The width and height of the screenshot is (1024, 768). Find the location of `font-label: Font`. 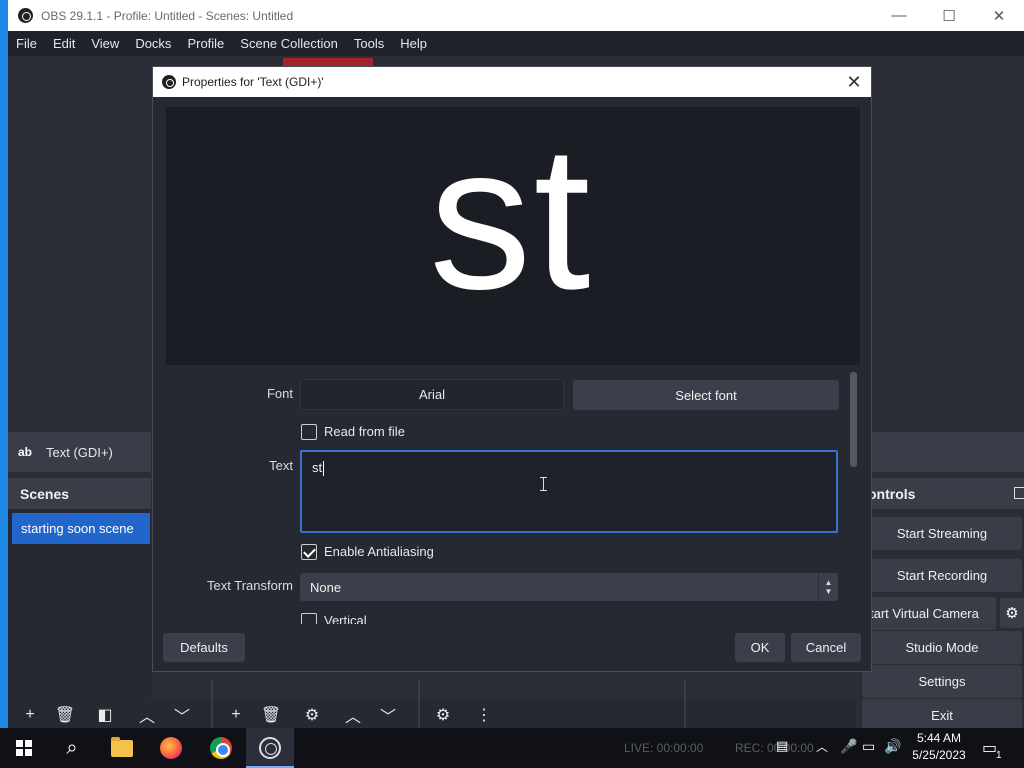

font-label: Font is located at coordinates (279, 393).